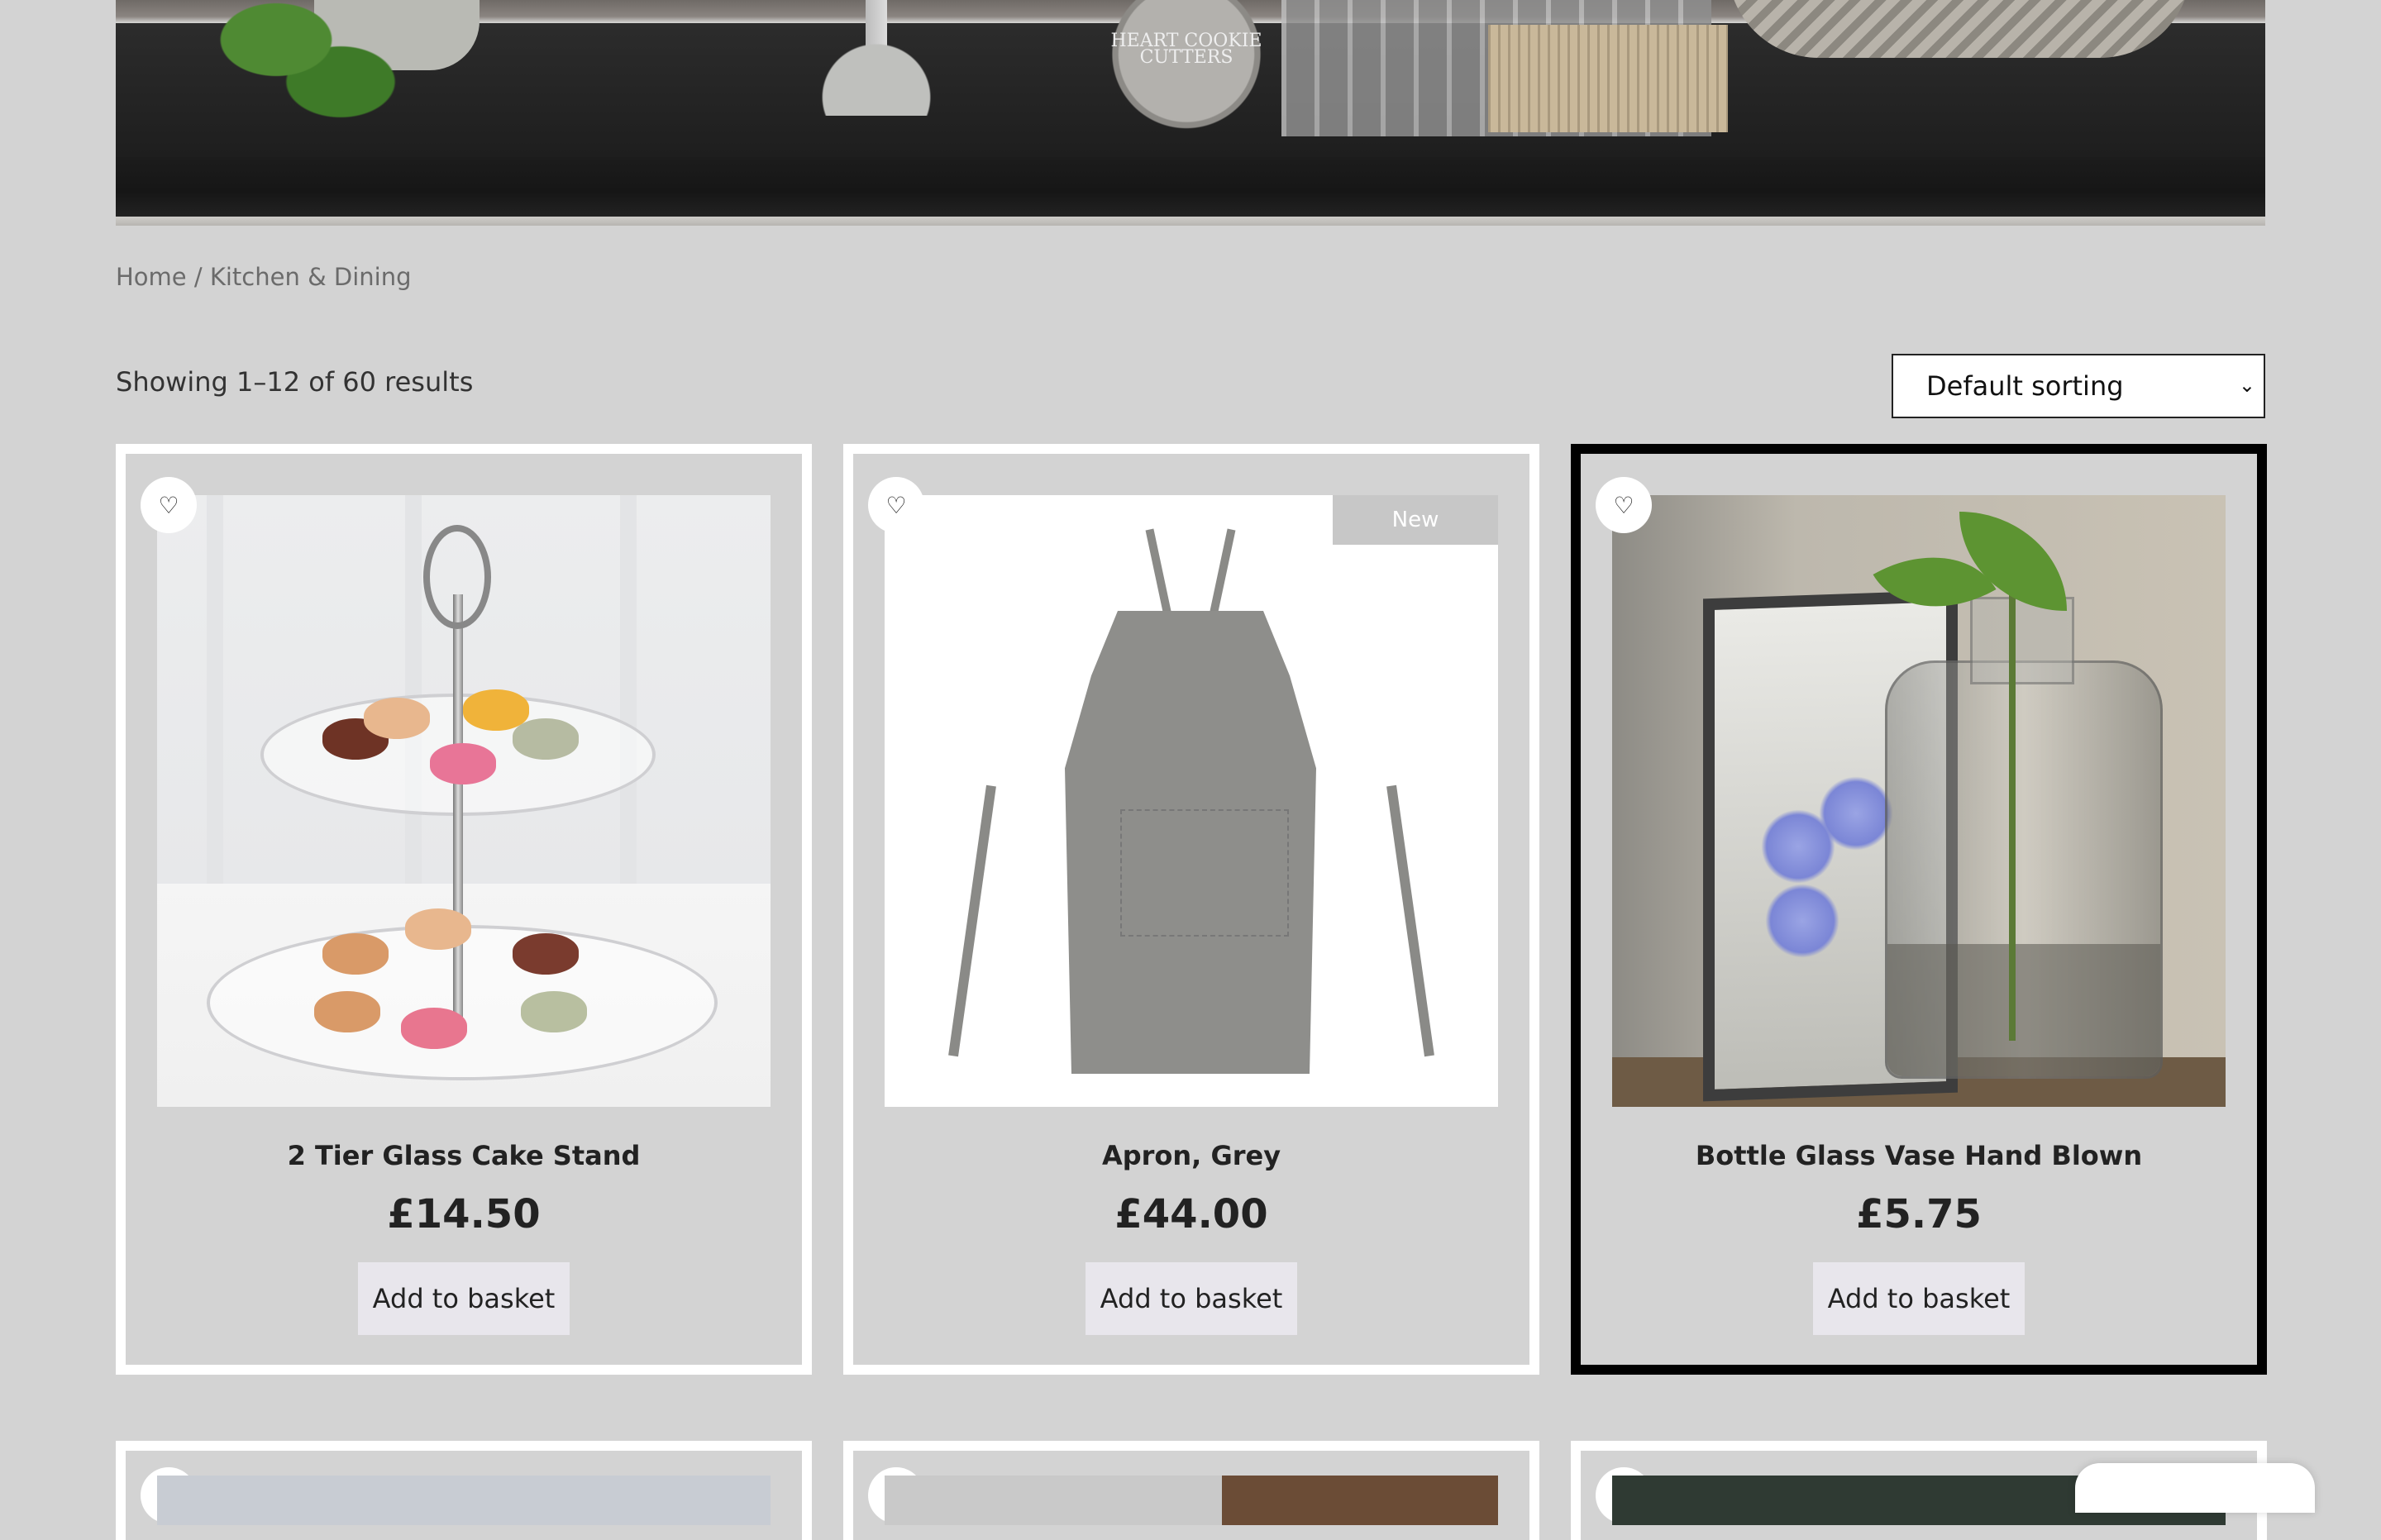  What do you see at coordinates (2023, 1010) in the screenshot?
I see `vase-water` at bounding box center [2023, 1010].